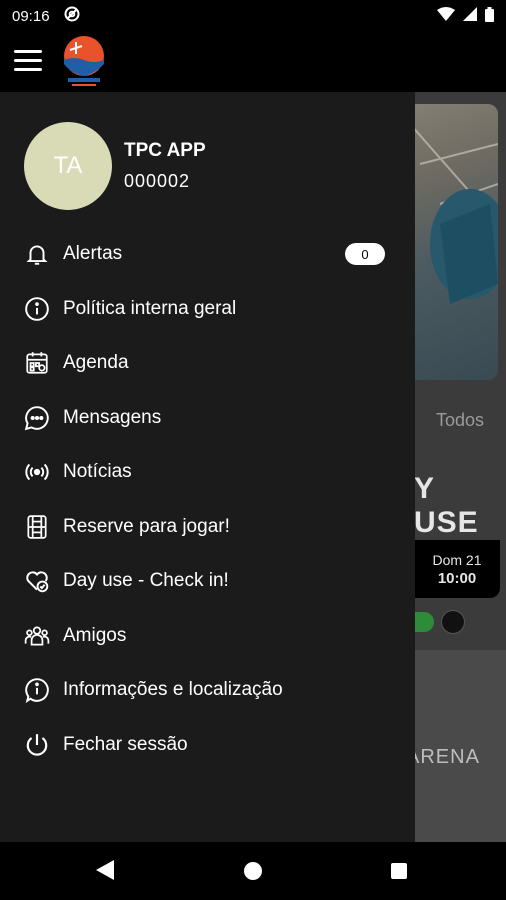 The width and height of the screenshot is (506, 900). I want to click on menu-item-day-use: Day use - Check in!, so click(207, 581).